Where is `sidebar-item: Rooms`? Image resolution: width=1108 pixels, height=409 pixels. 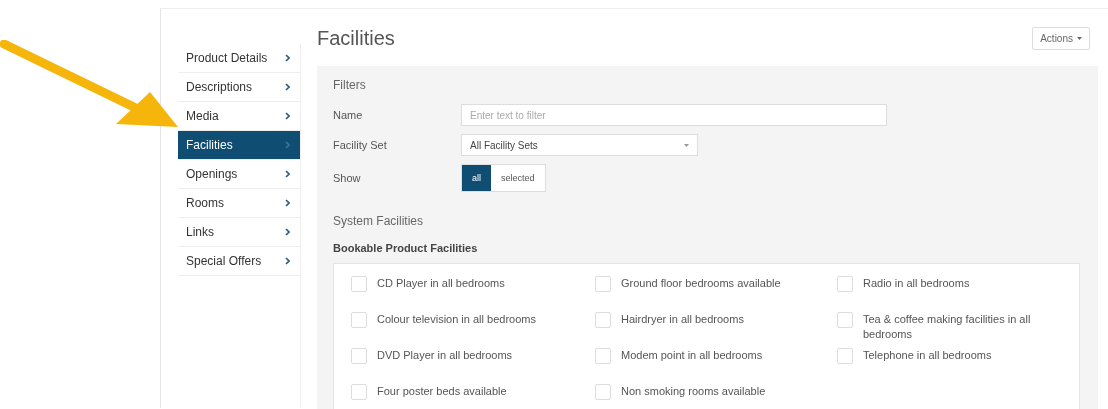 sidebar-item: Rooms is located at coordinates (239, 203).